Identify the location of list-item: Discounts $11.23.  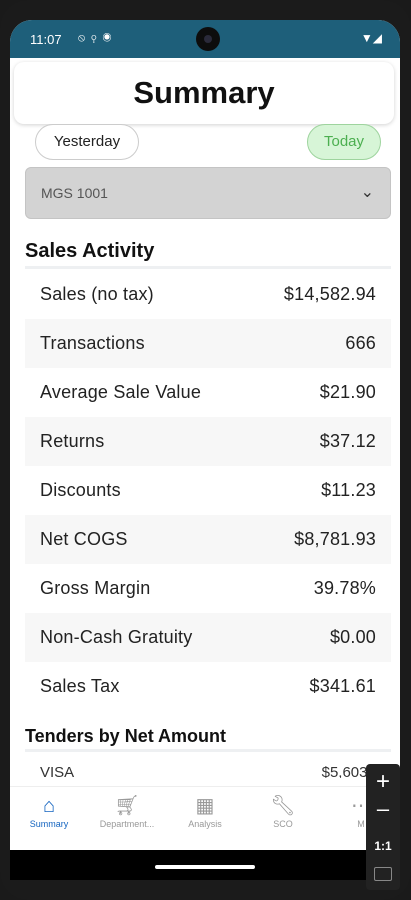
(208, 490).